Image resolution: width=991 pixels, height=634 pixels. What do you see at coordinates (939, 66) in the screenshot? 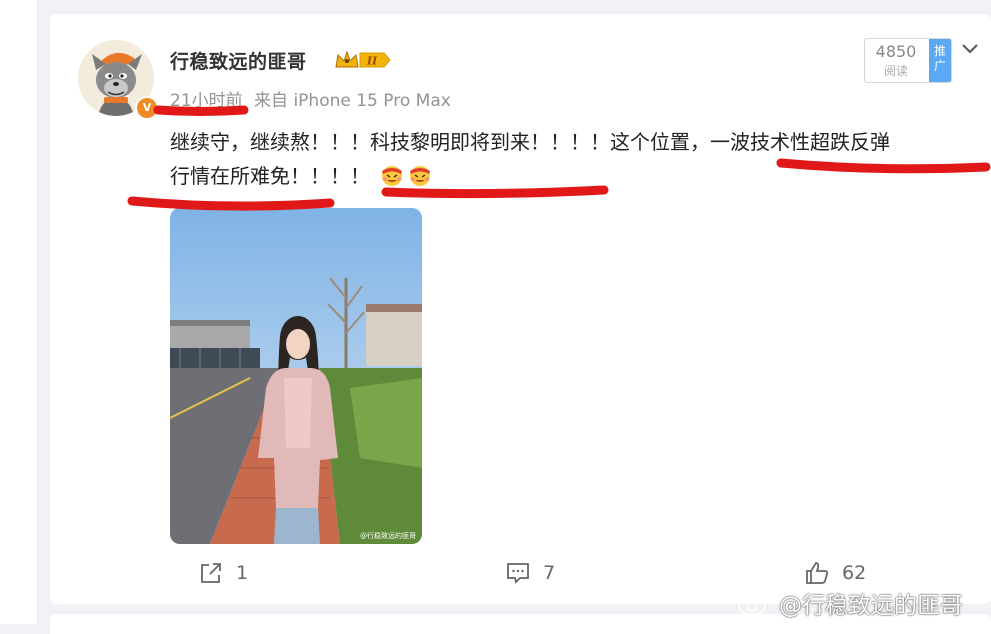
I see `promote-label-2: 广` at bounding box center [939, 66].